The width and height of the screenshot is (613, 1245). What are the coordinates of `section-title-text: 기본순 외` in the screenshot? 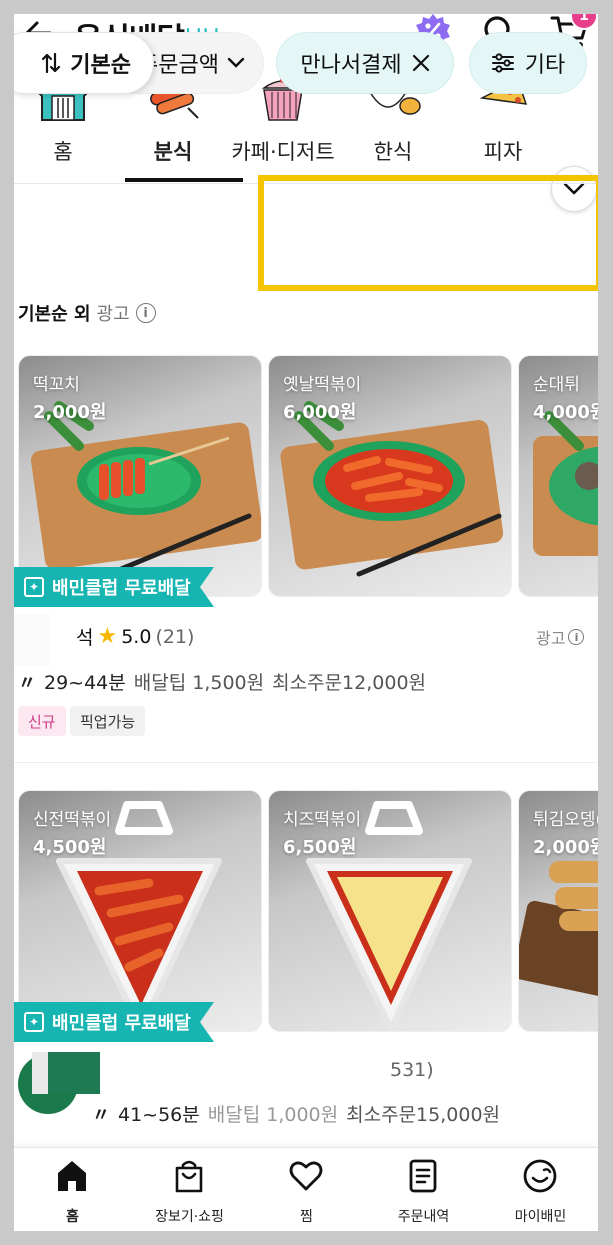 It's located at (54, 314).